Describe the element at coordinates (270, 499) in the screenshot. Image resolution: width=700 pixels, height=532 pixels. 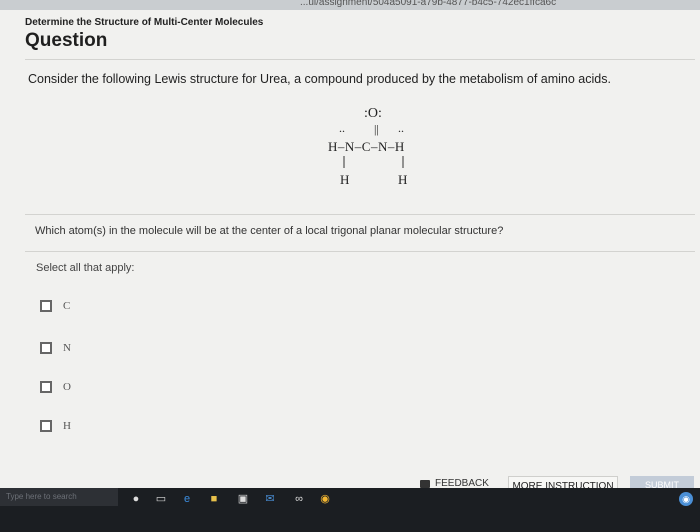
I see `mail-icon: ✉` at that location.